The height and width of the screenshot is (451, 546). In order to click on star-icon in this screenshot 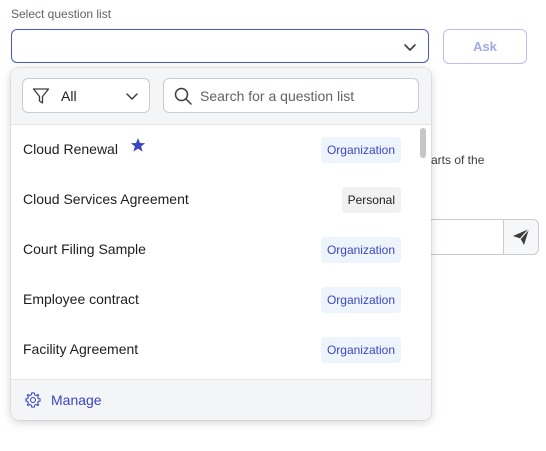, I will do `click(138, 145)`.